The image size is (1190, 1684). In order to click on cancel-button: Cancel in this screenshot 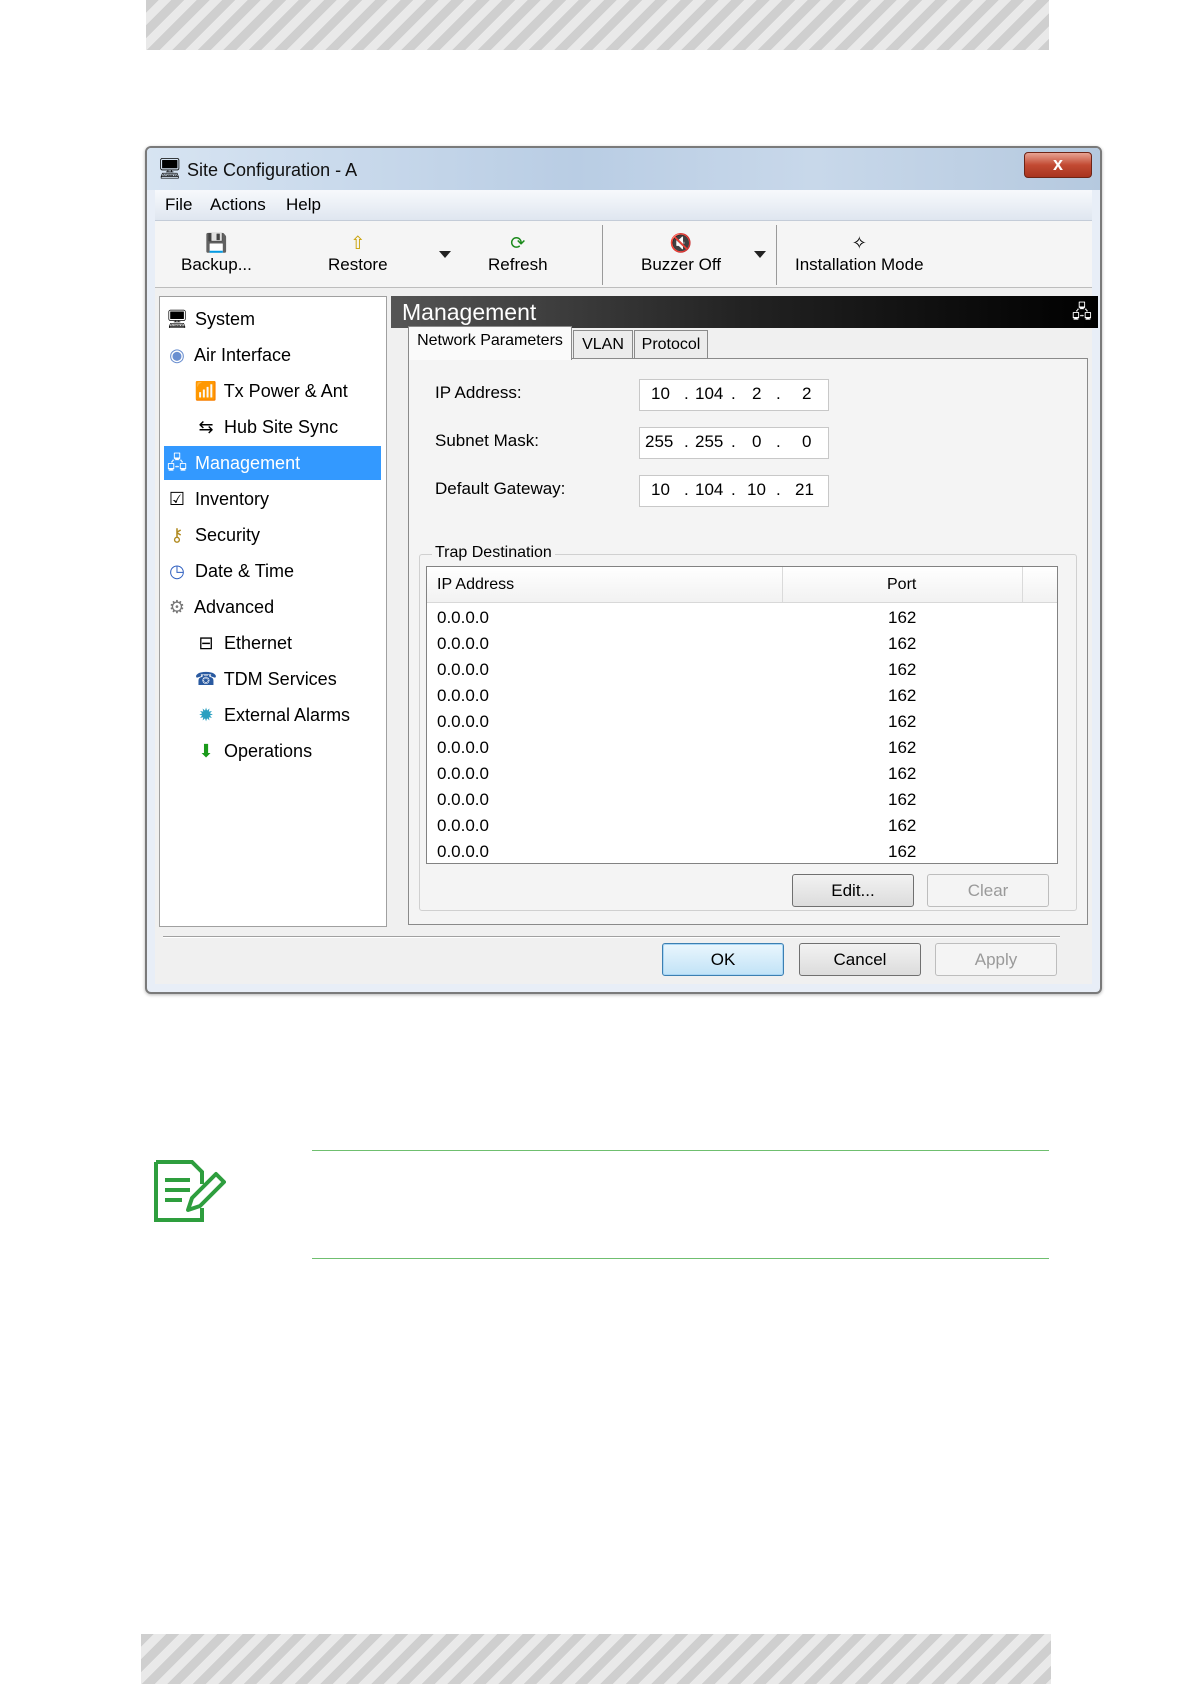, I will do `click(860, 959)`.